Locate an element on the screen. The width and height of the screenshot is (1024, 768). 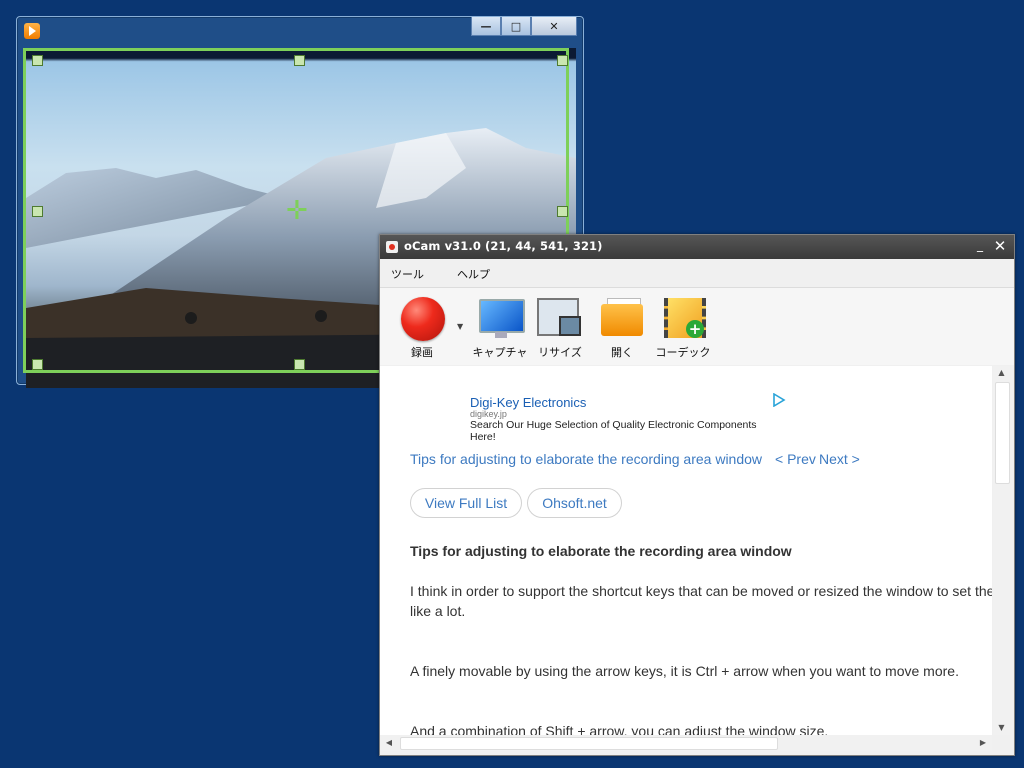
codec-button: + コーデック is located at coordinates (683, 328).